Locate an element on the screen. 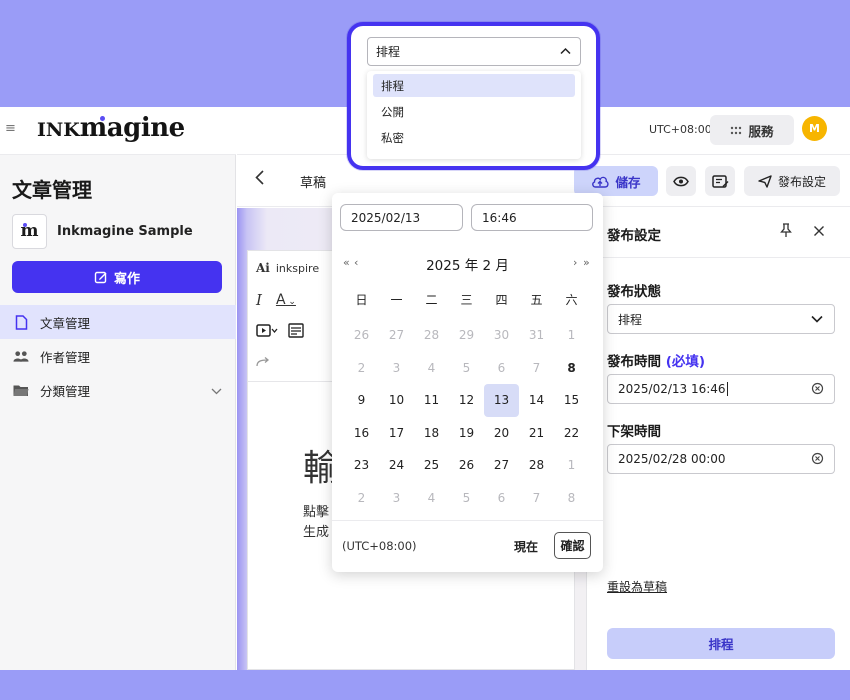 The height and width of the screenshot is (700, 850). notes-button is located at coordinates (720, 181).